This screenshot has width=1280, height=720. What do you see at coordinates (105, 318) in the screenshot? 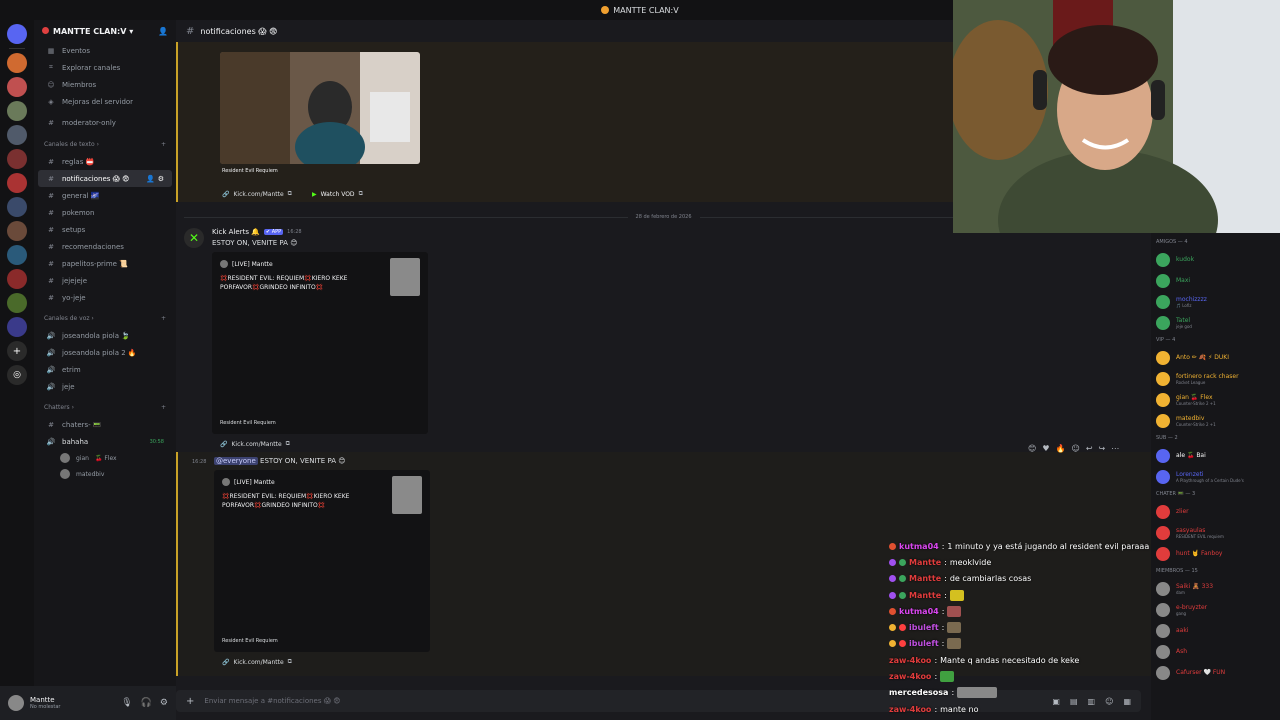
I see `category-voice-channels: Canales de voz › +` at bounding box center [105, 318].